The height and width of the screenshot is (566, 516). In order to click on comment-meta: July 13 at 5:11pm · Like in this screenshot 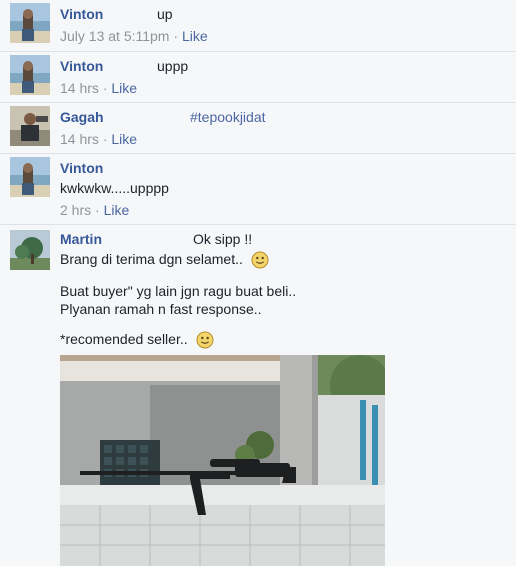, I will do `click(134, 36)`.